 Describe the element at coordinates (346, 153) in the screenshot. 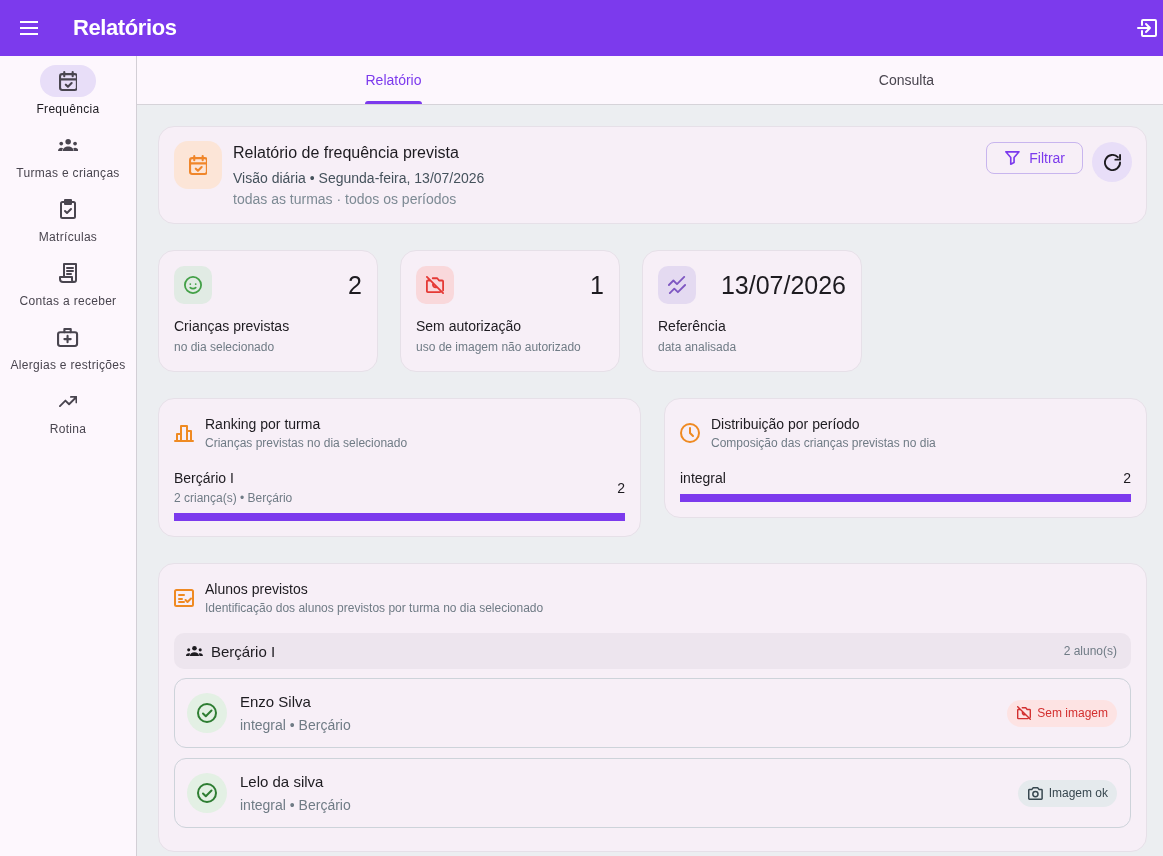

I see `report-title: Relatório de frequência prevista` at that location.